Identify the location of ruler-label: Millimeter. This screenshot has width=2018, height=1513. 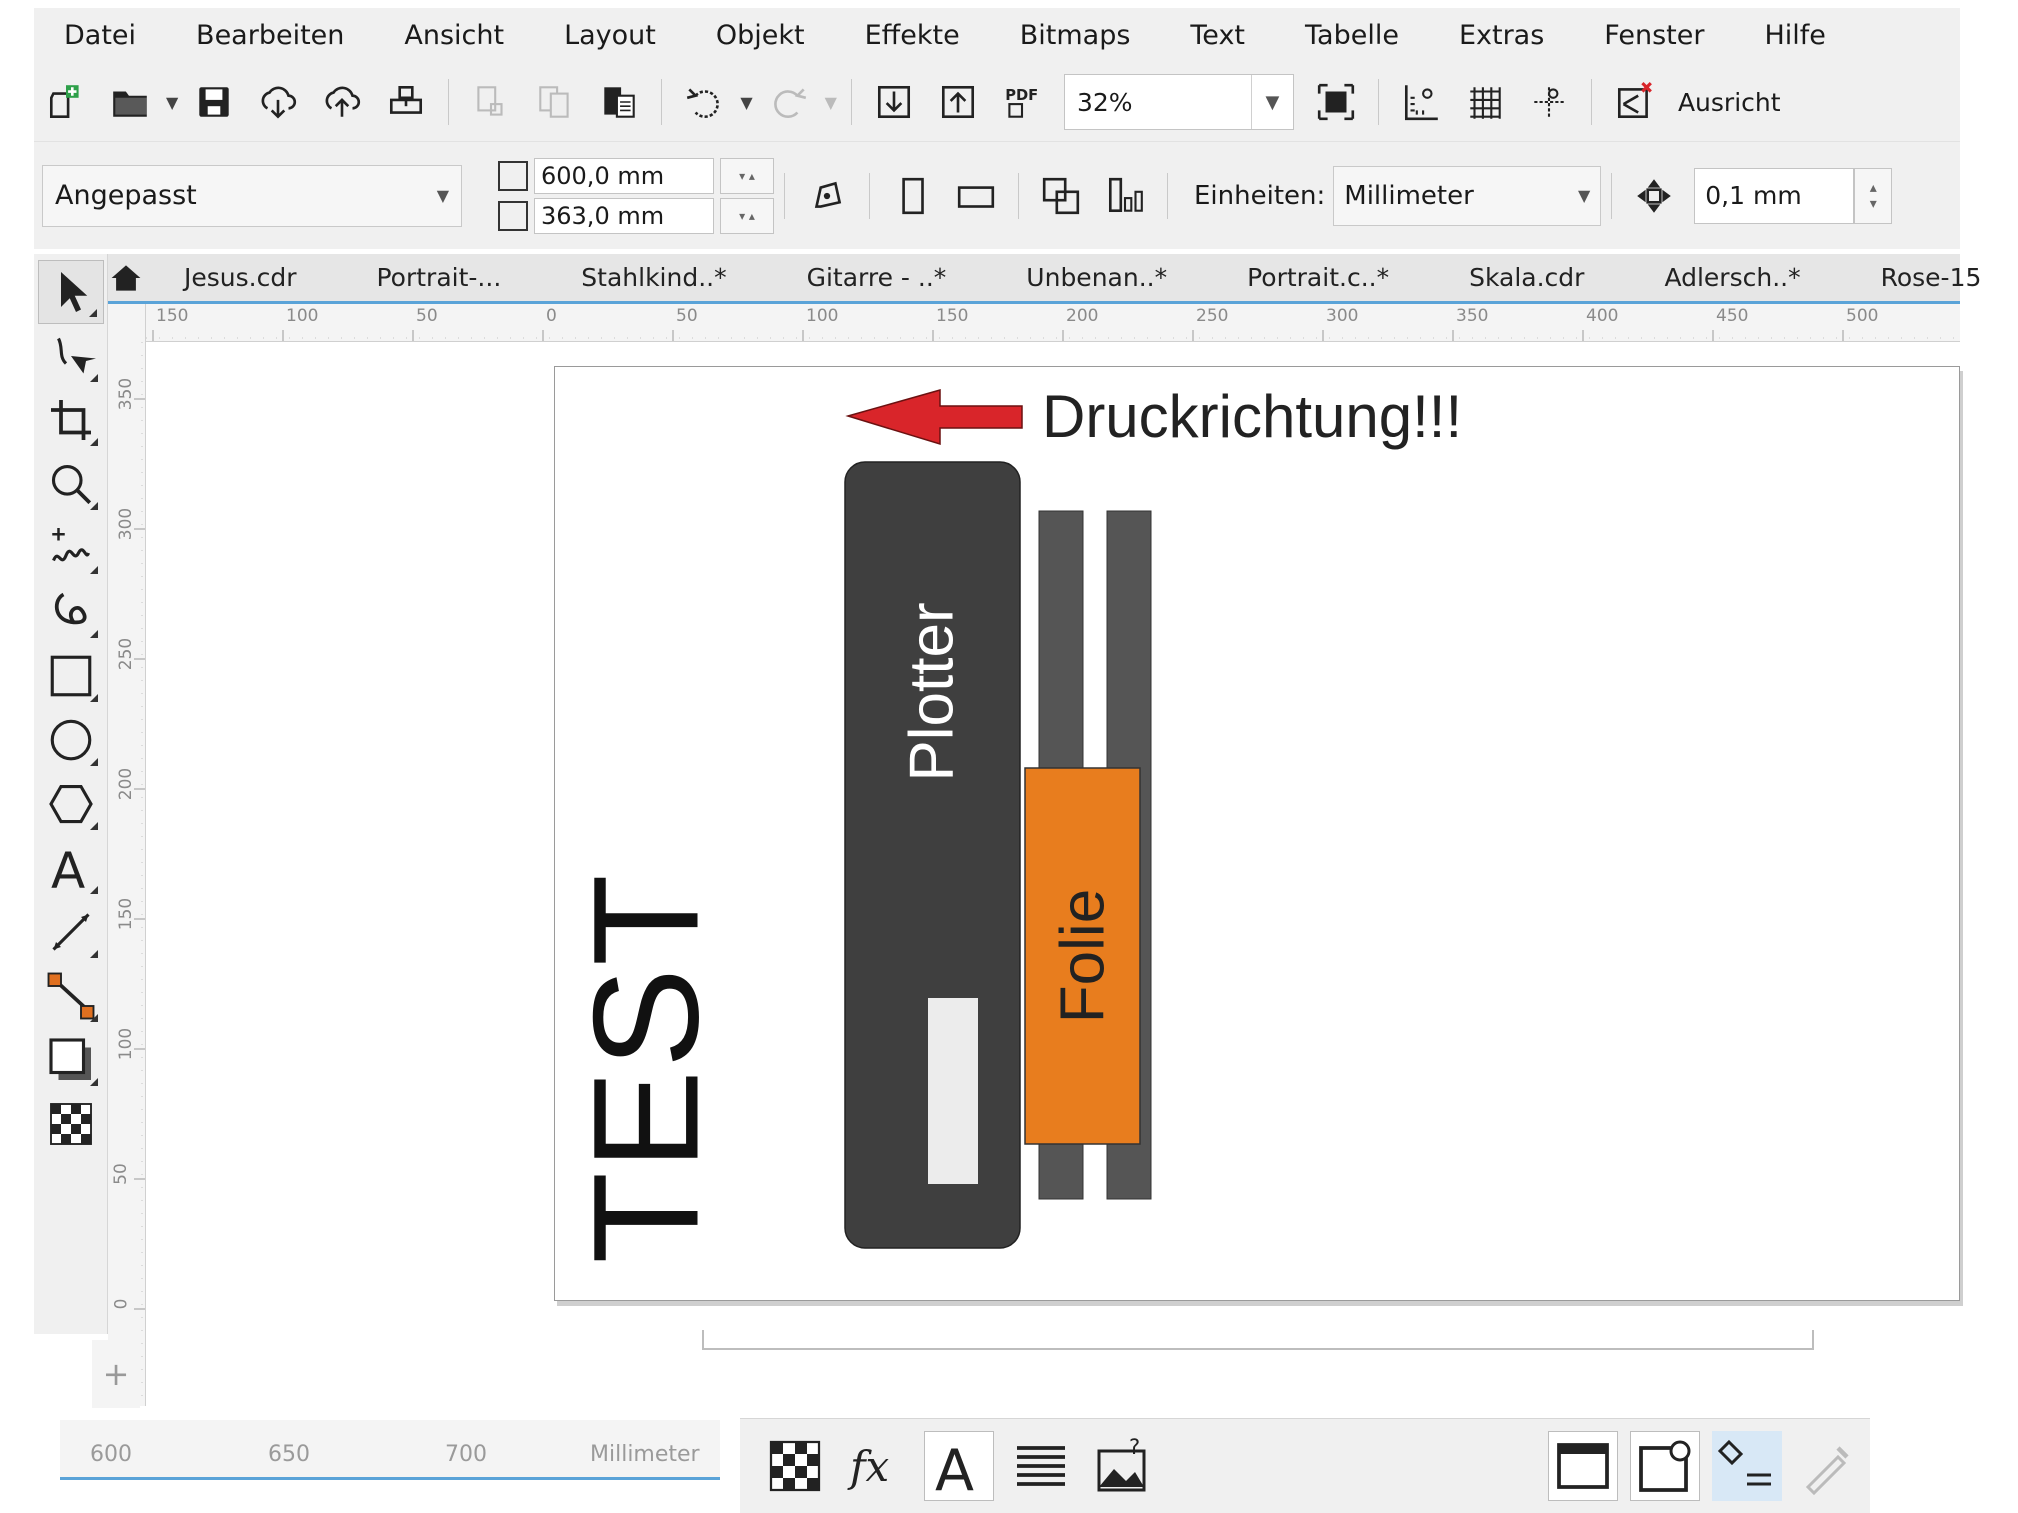
(645, 1454).